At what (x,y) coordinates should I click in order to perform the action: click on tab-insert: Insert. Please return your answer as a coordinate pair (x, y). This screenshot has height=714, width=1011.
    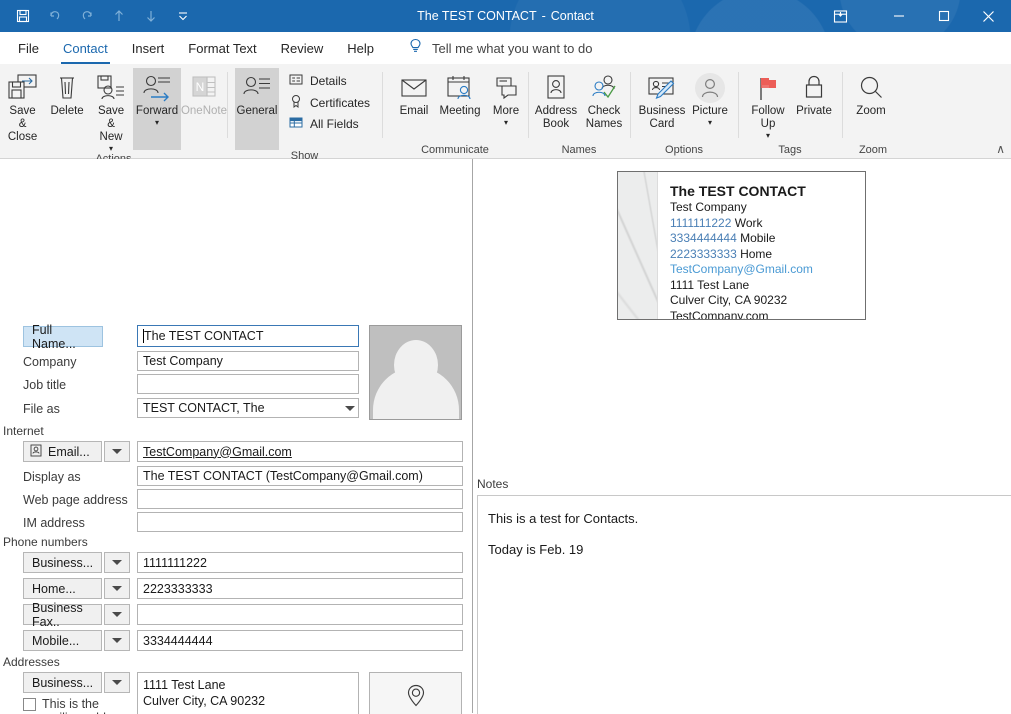
    Looking at the image, I should click on (148, 48).